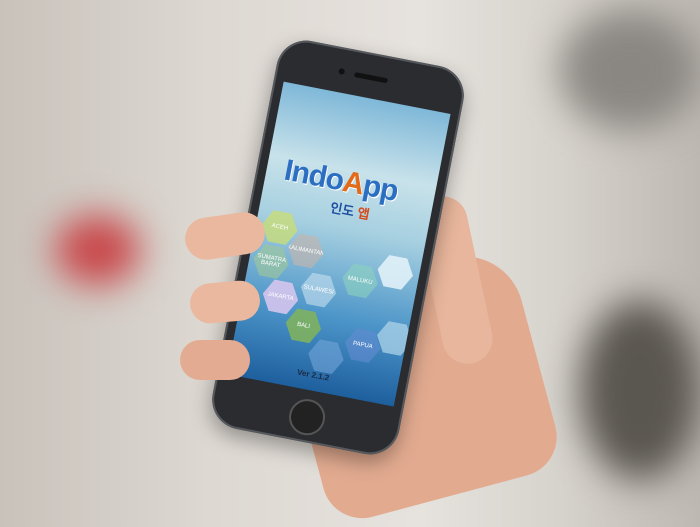 Image resolution: width=700 pixels, height=527 pixels. What do you see at coordinates (303, 326) in the screenshot?
I see `region-bali: BALI` at bounding box center [303, 326].